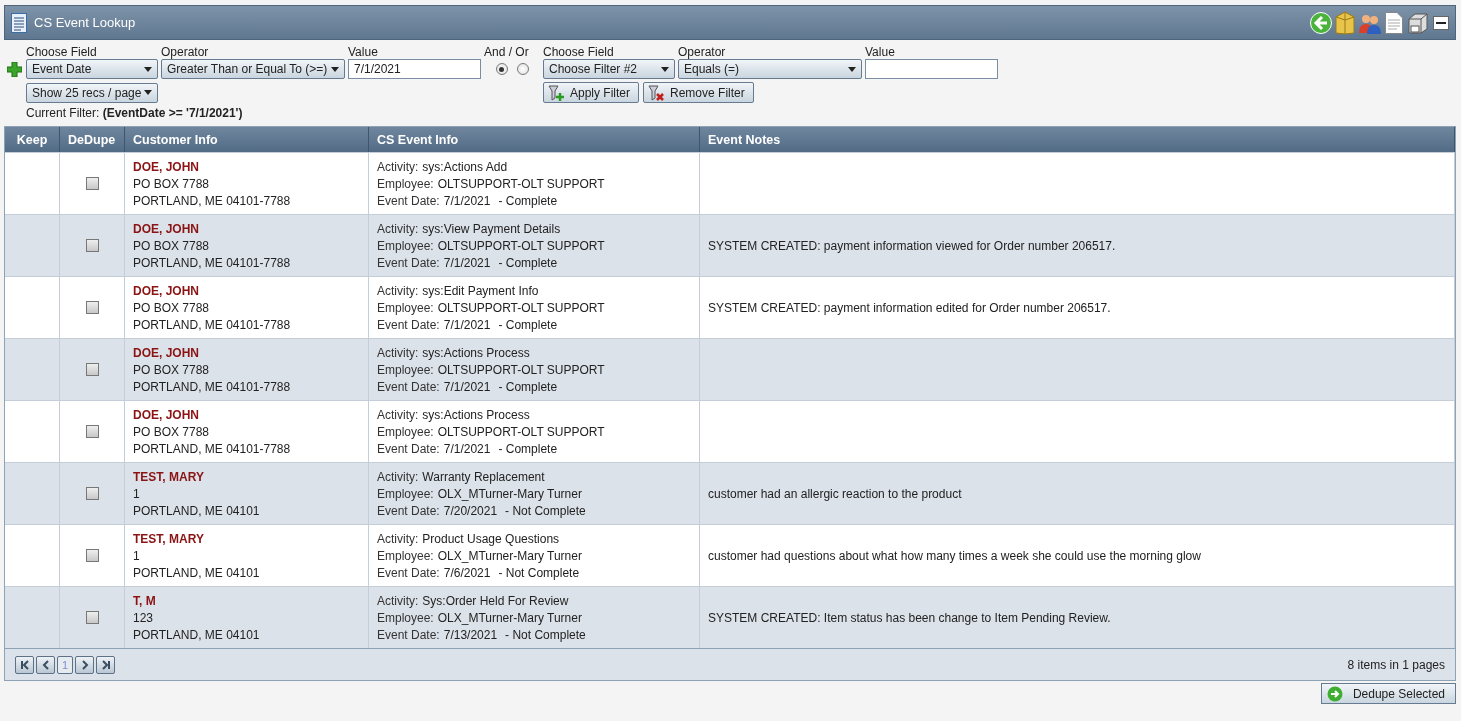  I want to click on next-page-button, so click(84, 664).